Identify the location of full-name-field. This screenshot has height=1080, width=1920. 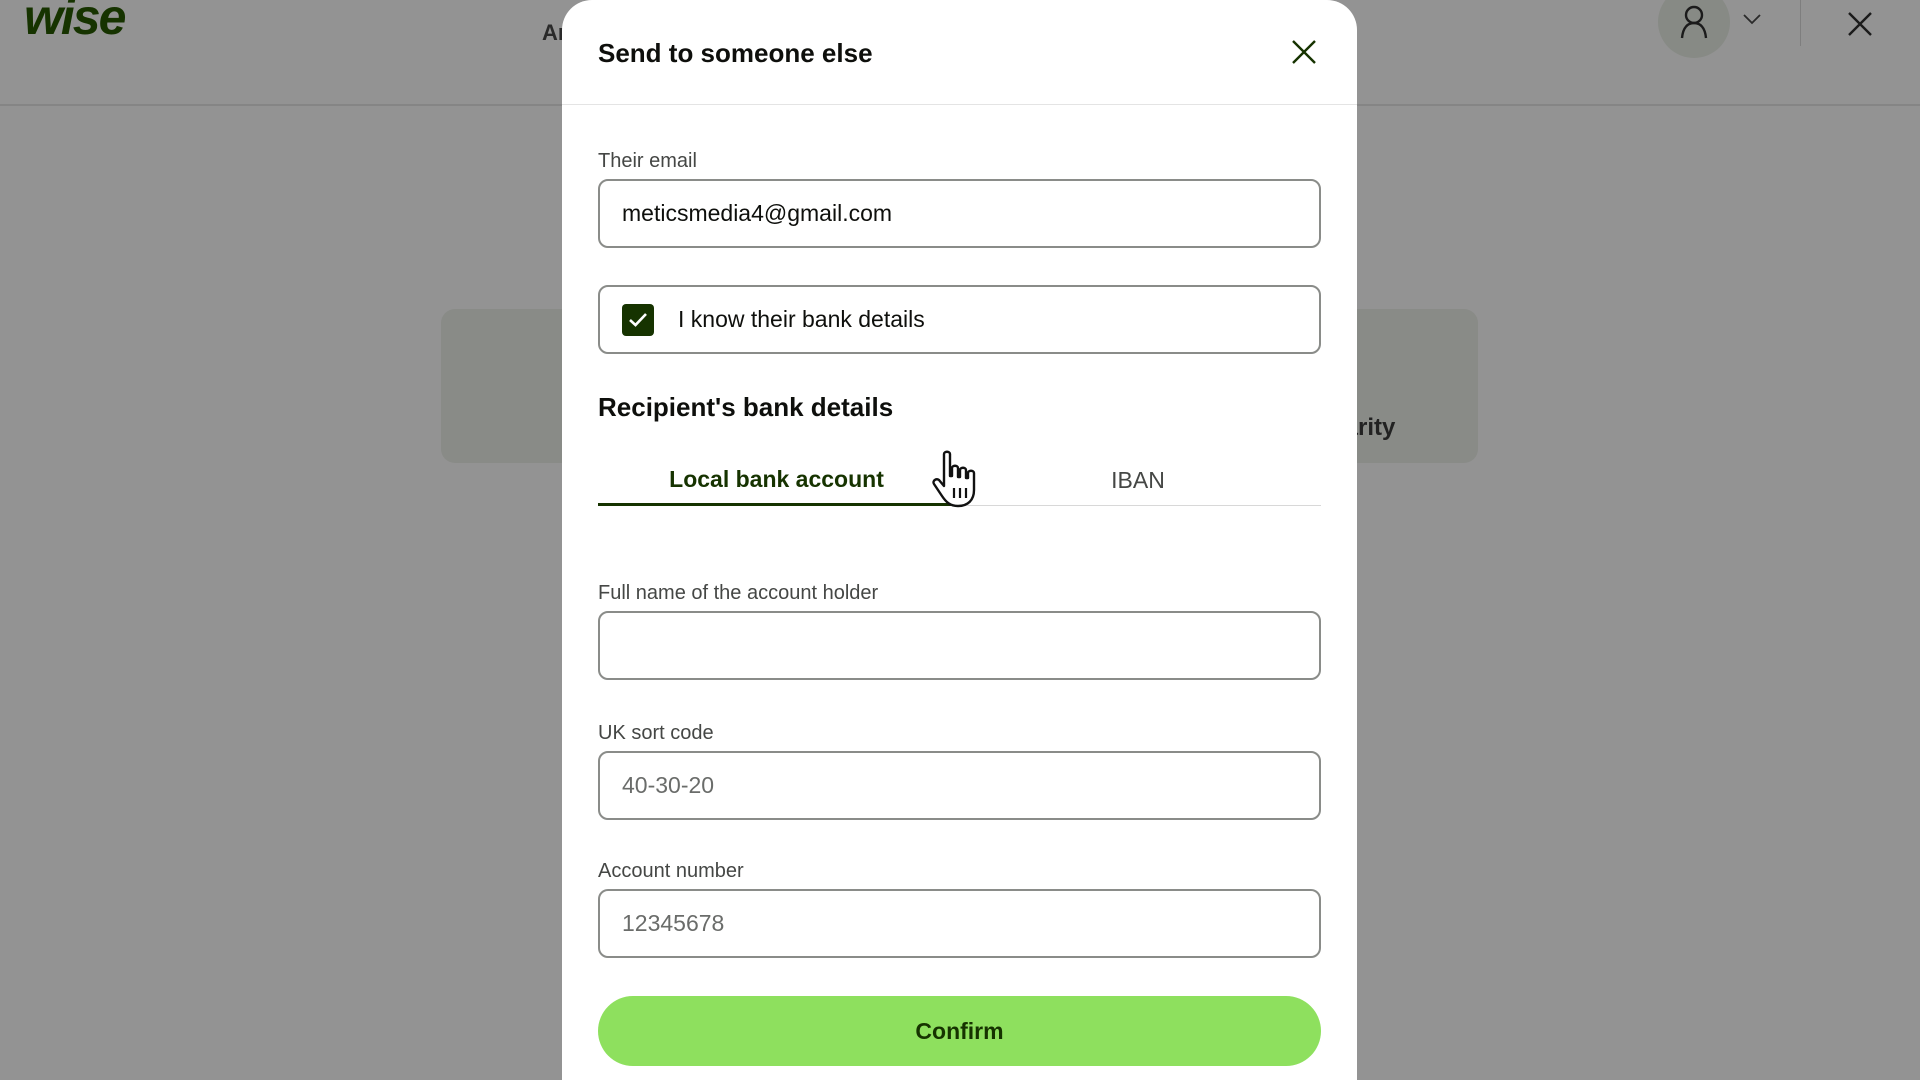
(959, 645).